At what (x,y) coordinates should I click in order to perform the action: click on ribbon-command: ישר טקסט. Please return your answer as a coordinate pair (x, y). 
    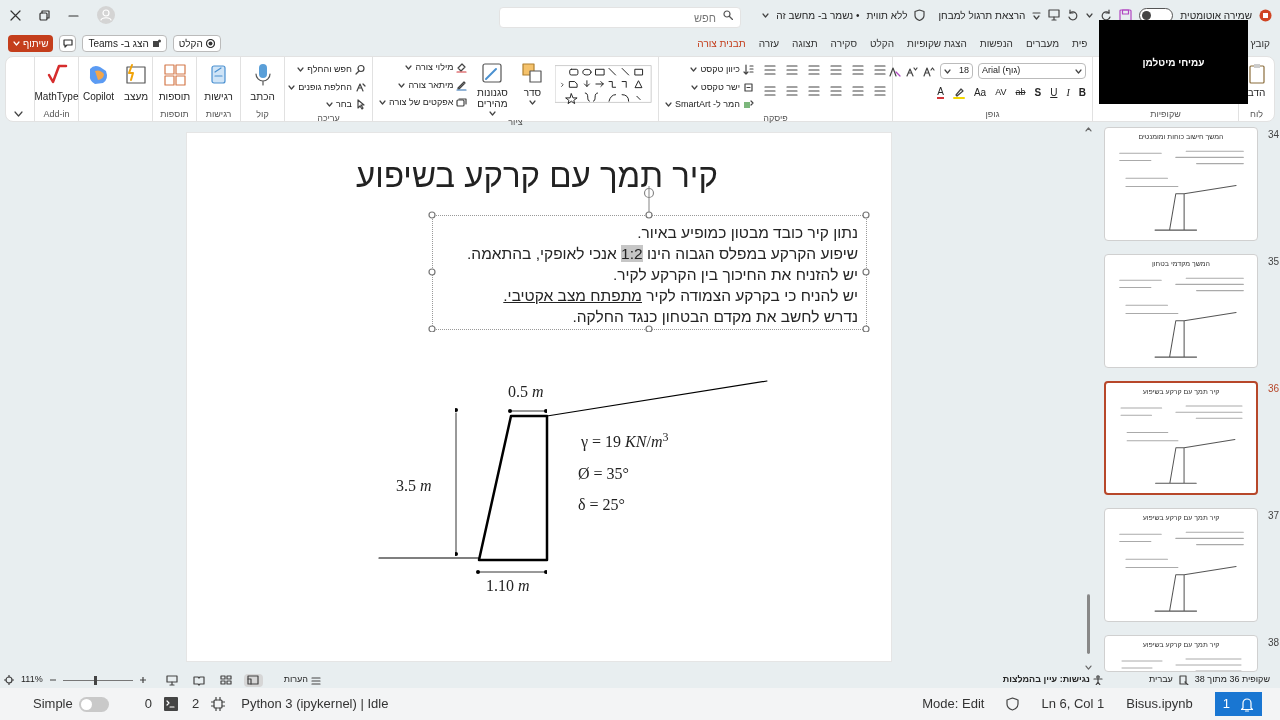
    Looking at the image, I should click on (722, 87).